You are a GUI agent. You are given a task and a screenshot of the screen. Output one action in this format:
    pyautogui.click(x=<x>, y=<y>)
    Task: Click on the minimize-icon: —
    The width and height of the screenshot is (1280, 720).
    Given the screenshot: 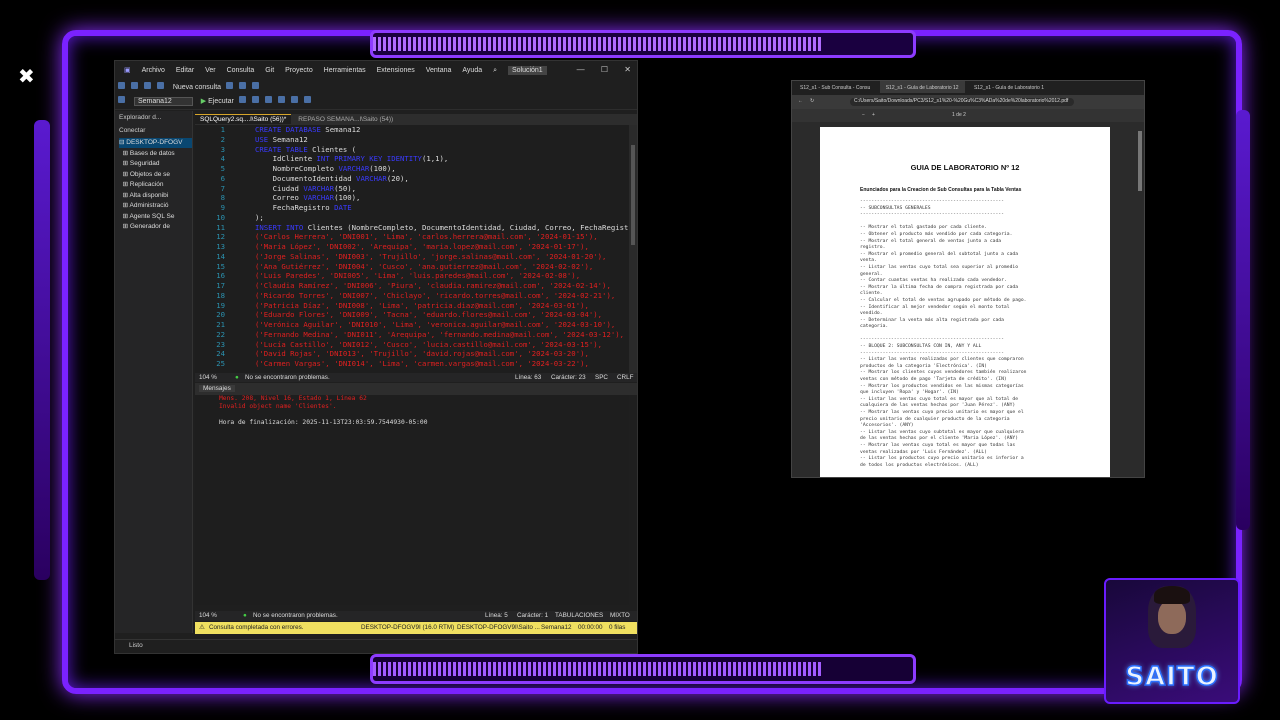 What is the action you would take?
    pyautogui.click(x=581, y=69)
    